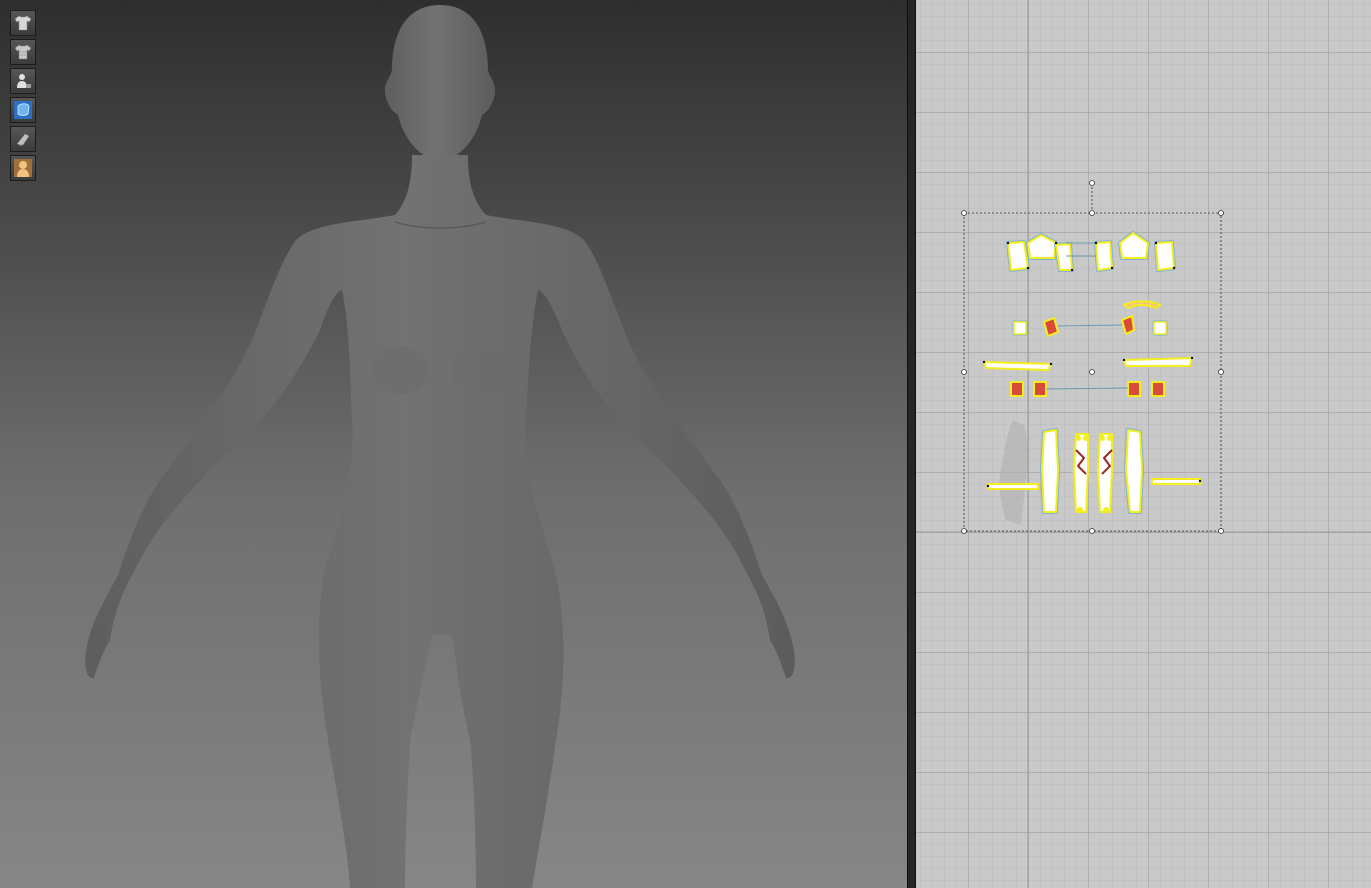 The width and height of the screenshot is (1371, 888). I want to click on garment-solid-button, so click(23, 110).